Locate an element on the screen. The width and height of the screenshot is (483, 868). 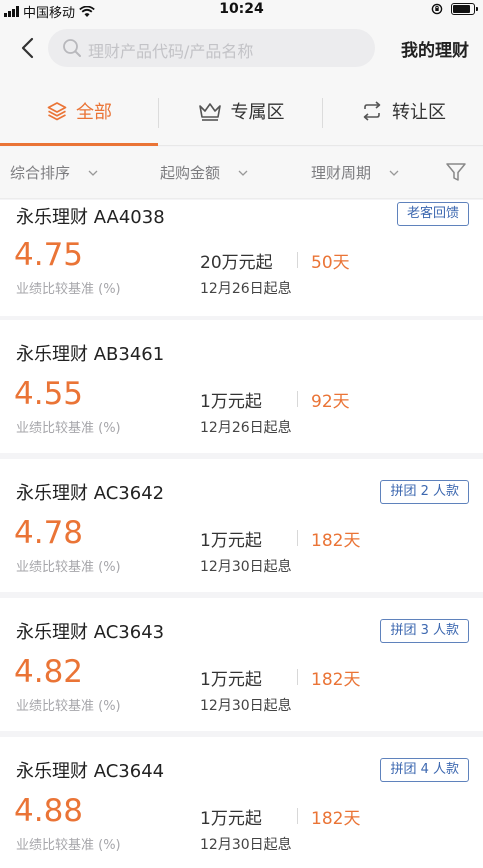
battery-fill is located at coordinates (461, 9).